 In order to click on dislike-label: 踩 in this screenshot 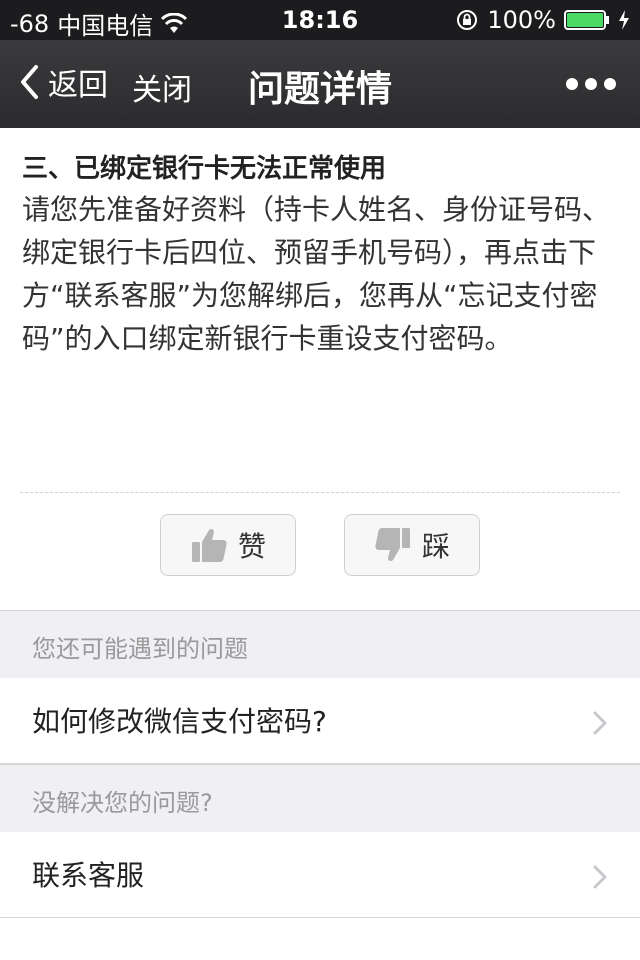, I will do `click(435, 546)`.